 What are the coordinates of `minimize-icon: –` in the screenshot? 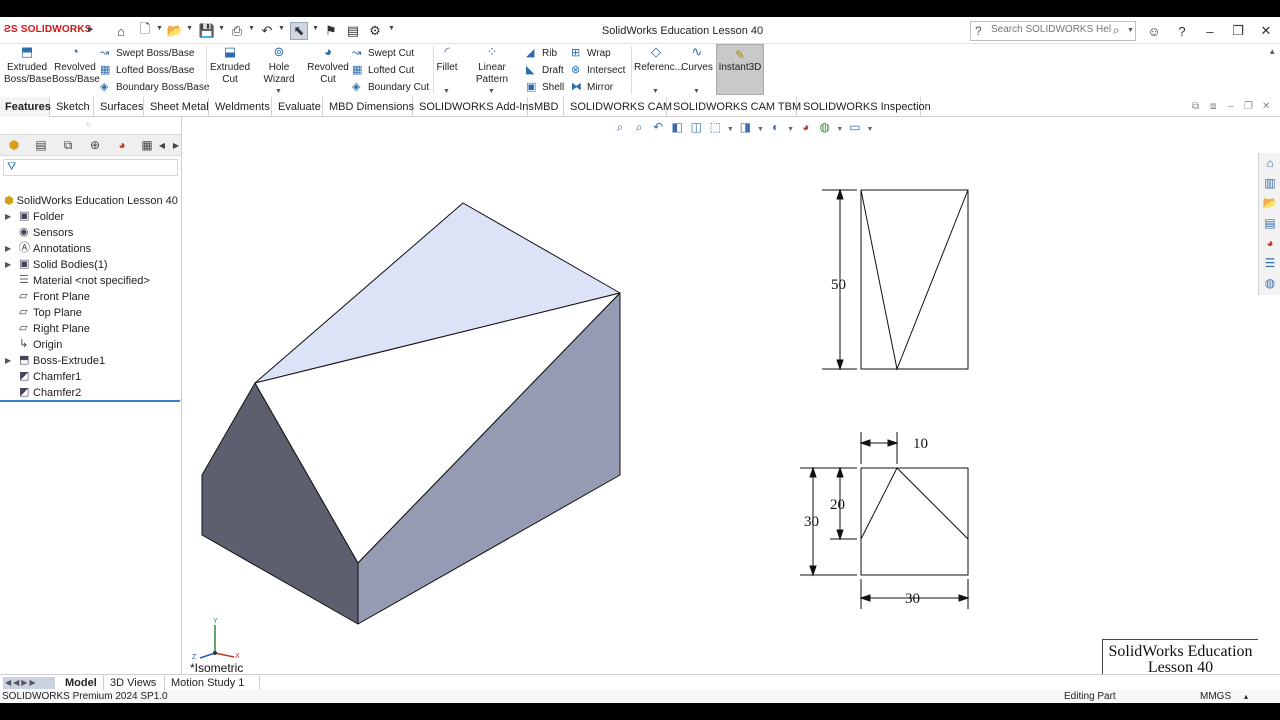 It's located at (1210, 31).